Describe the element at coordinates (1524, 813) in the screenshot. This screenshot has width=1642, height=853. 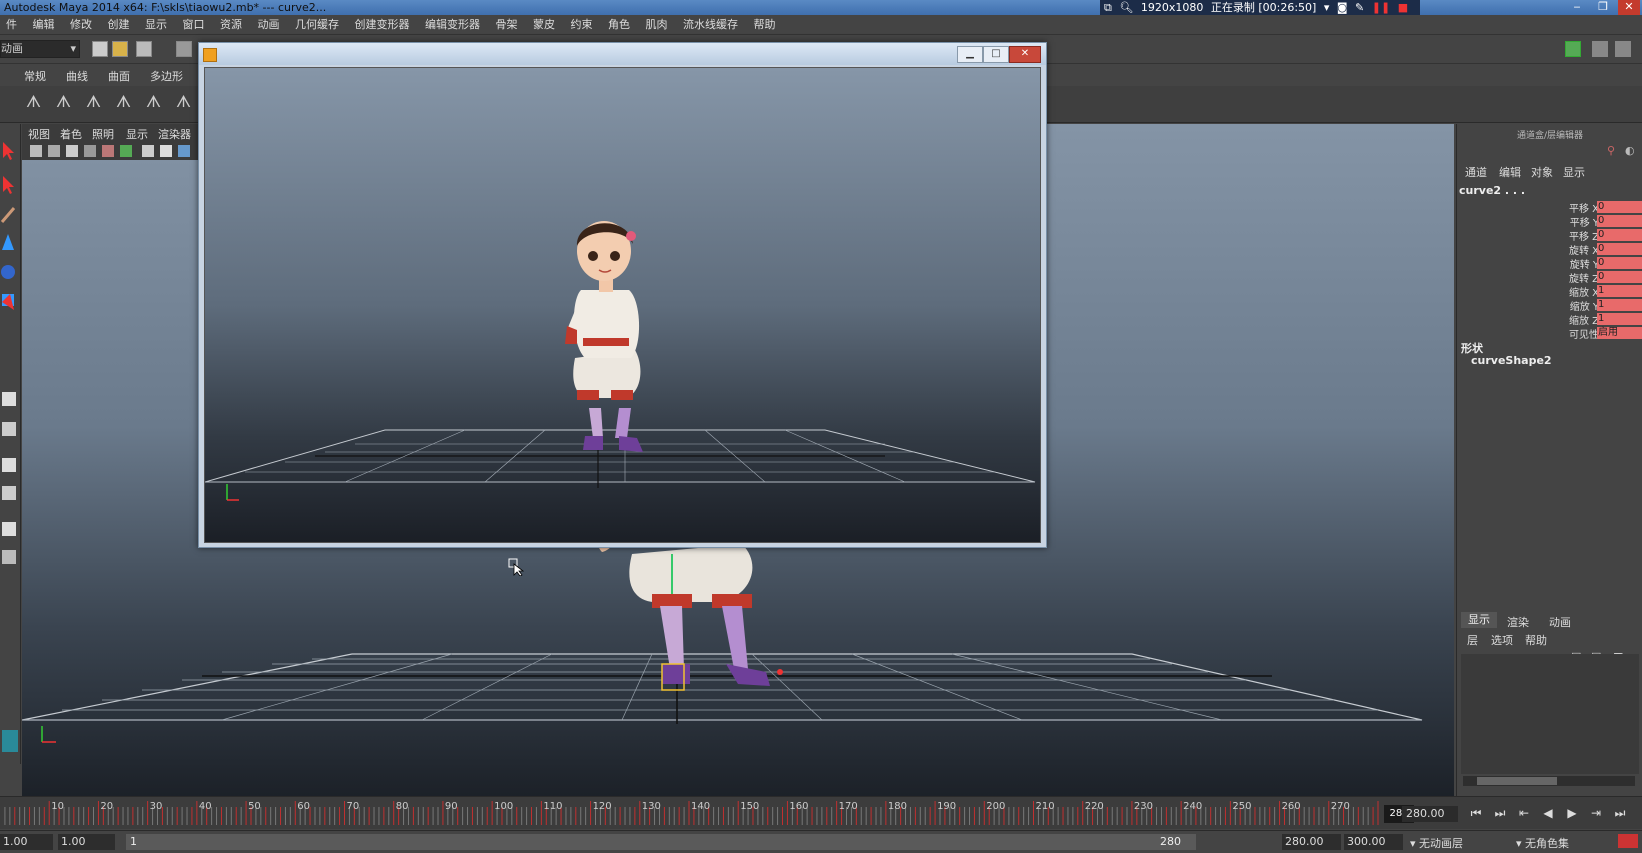
I see `step-back-frame-icon: ⇤` at that location.